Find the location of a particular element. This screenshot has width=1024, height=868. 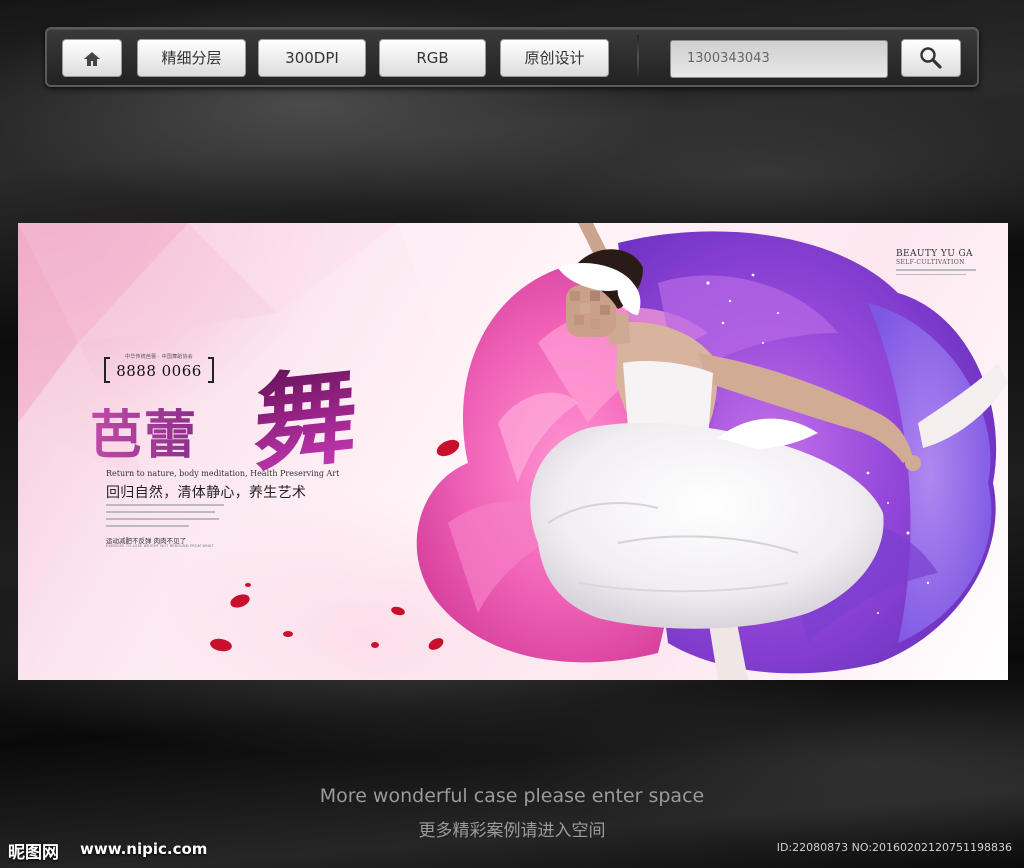

dpi-button: 300DPI is located at coordinates (312, 58).